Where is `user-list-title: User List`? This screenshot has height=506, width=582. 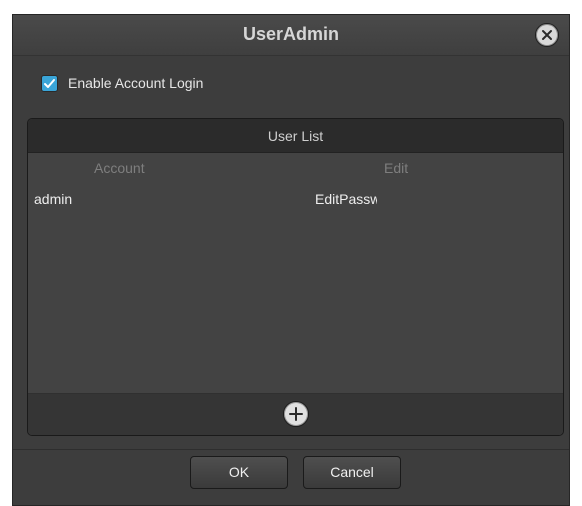 user-list-title: User List is located at coordinates (295, 136).